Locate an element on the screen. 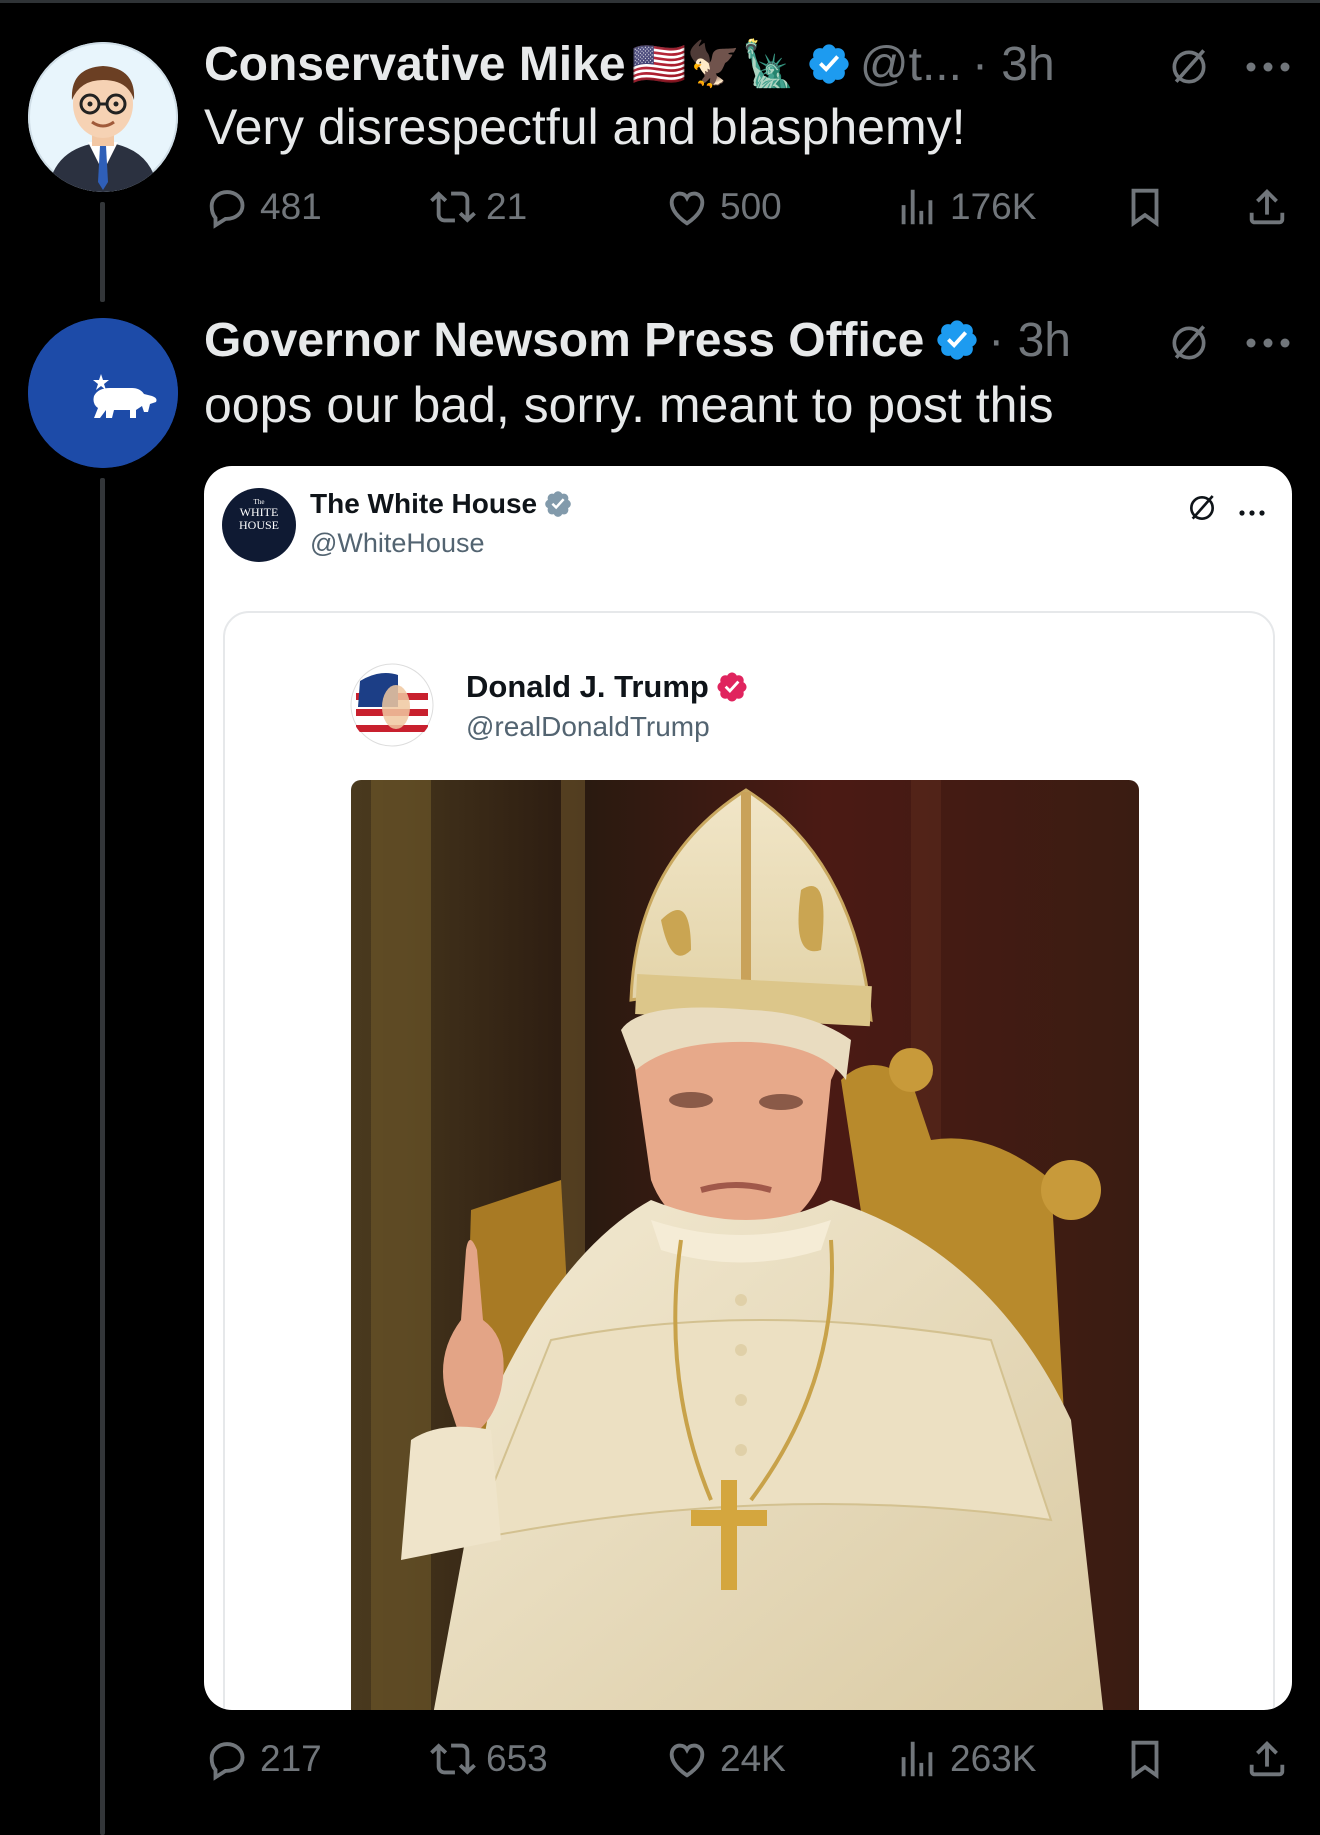  white-house-avatar: The WHITE HOUSE is located at coordinates (259, 525).